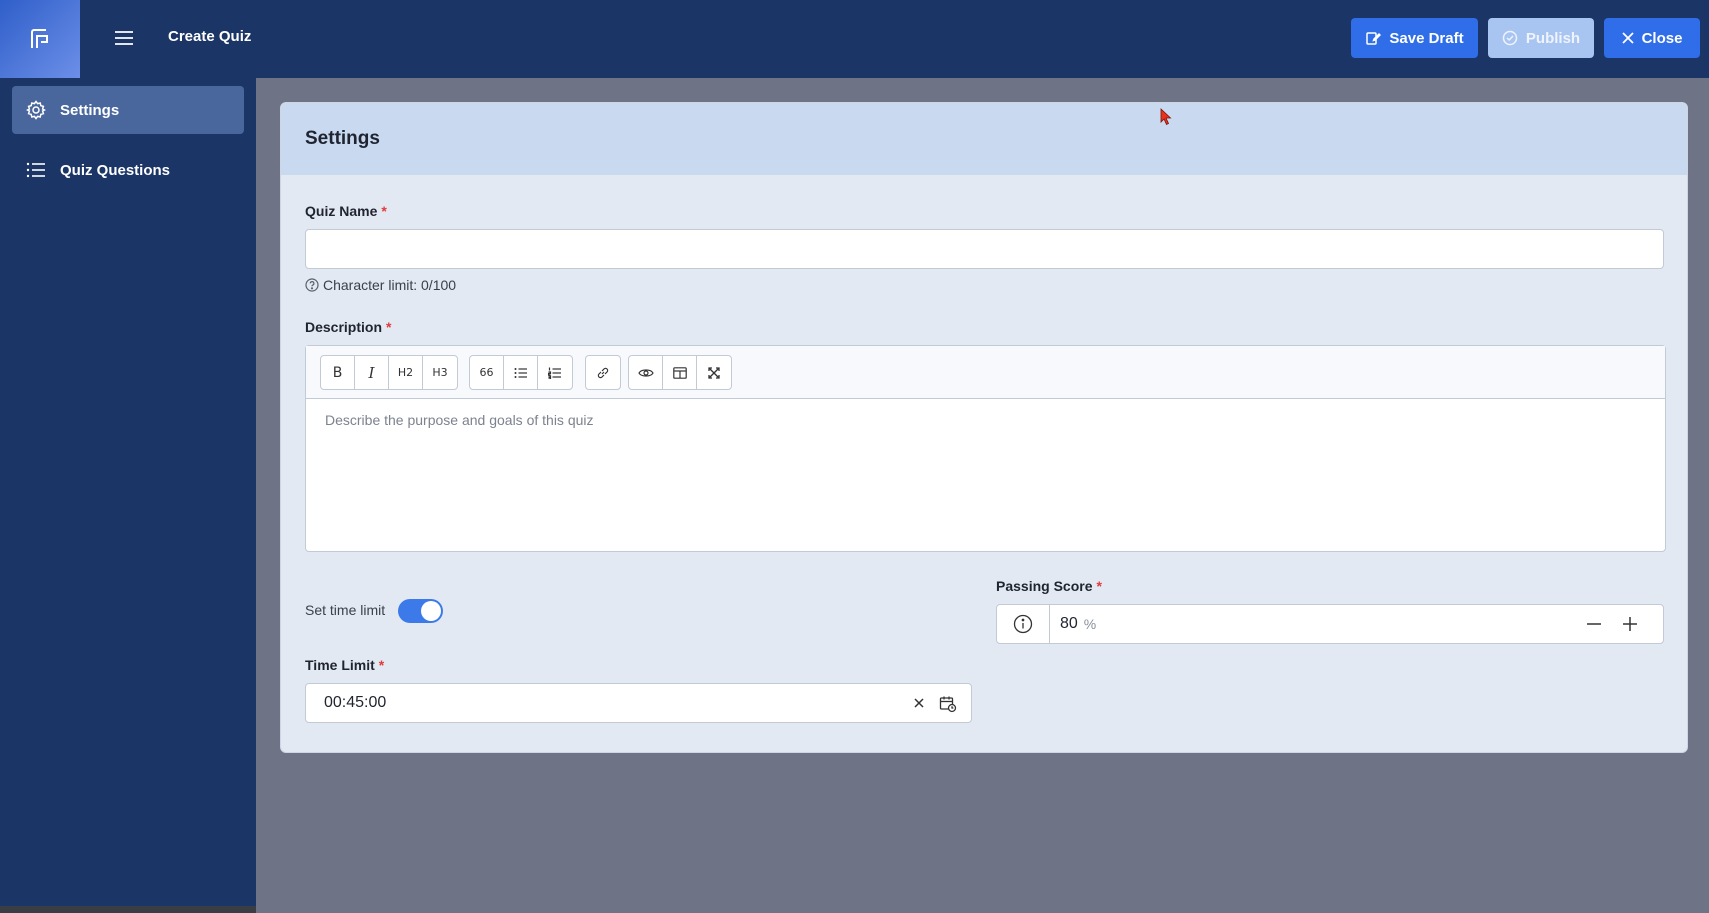 The height and width of the screenshot is (913, 1709). What do you see at coordinates (1330, 624) in the screenshot?
I see `passing-score-input: 80 %` at bounding box center [1330, 624].